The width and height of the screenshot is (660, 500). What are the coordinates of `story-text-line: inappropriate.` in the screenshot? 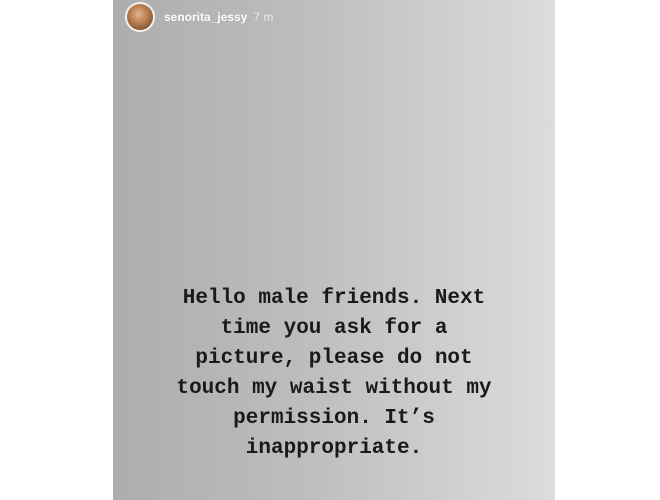 It's located at (334, 448).